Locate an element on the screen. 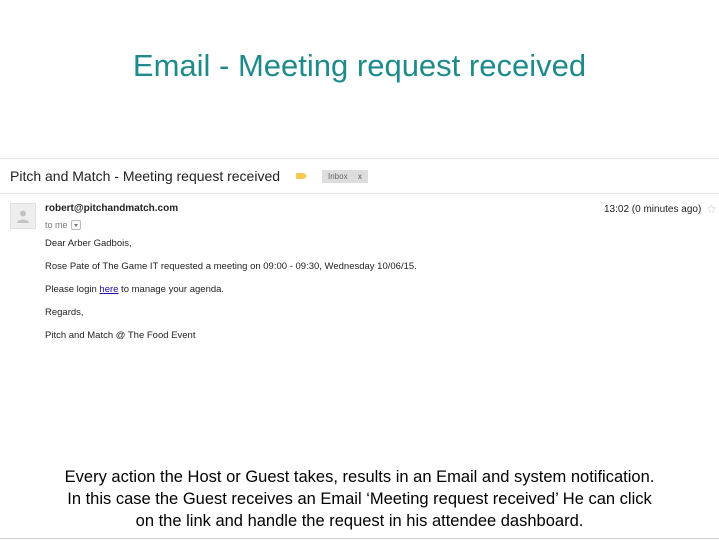 Image resolution: width=719 pixels, height=540 pixels. inbox-label-chip: Inbox x is located at coordinates (345, 176).